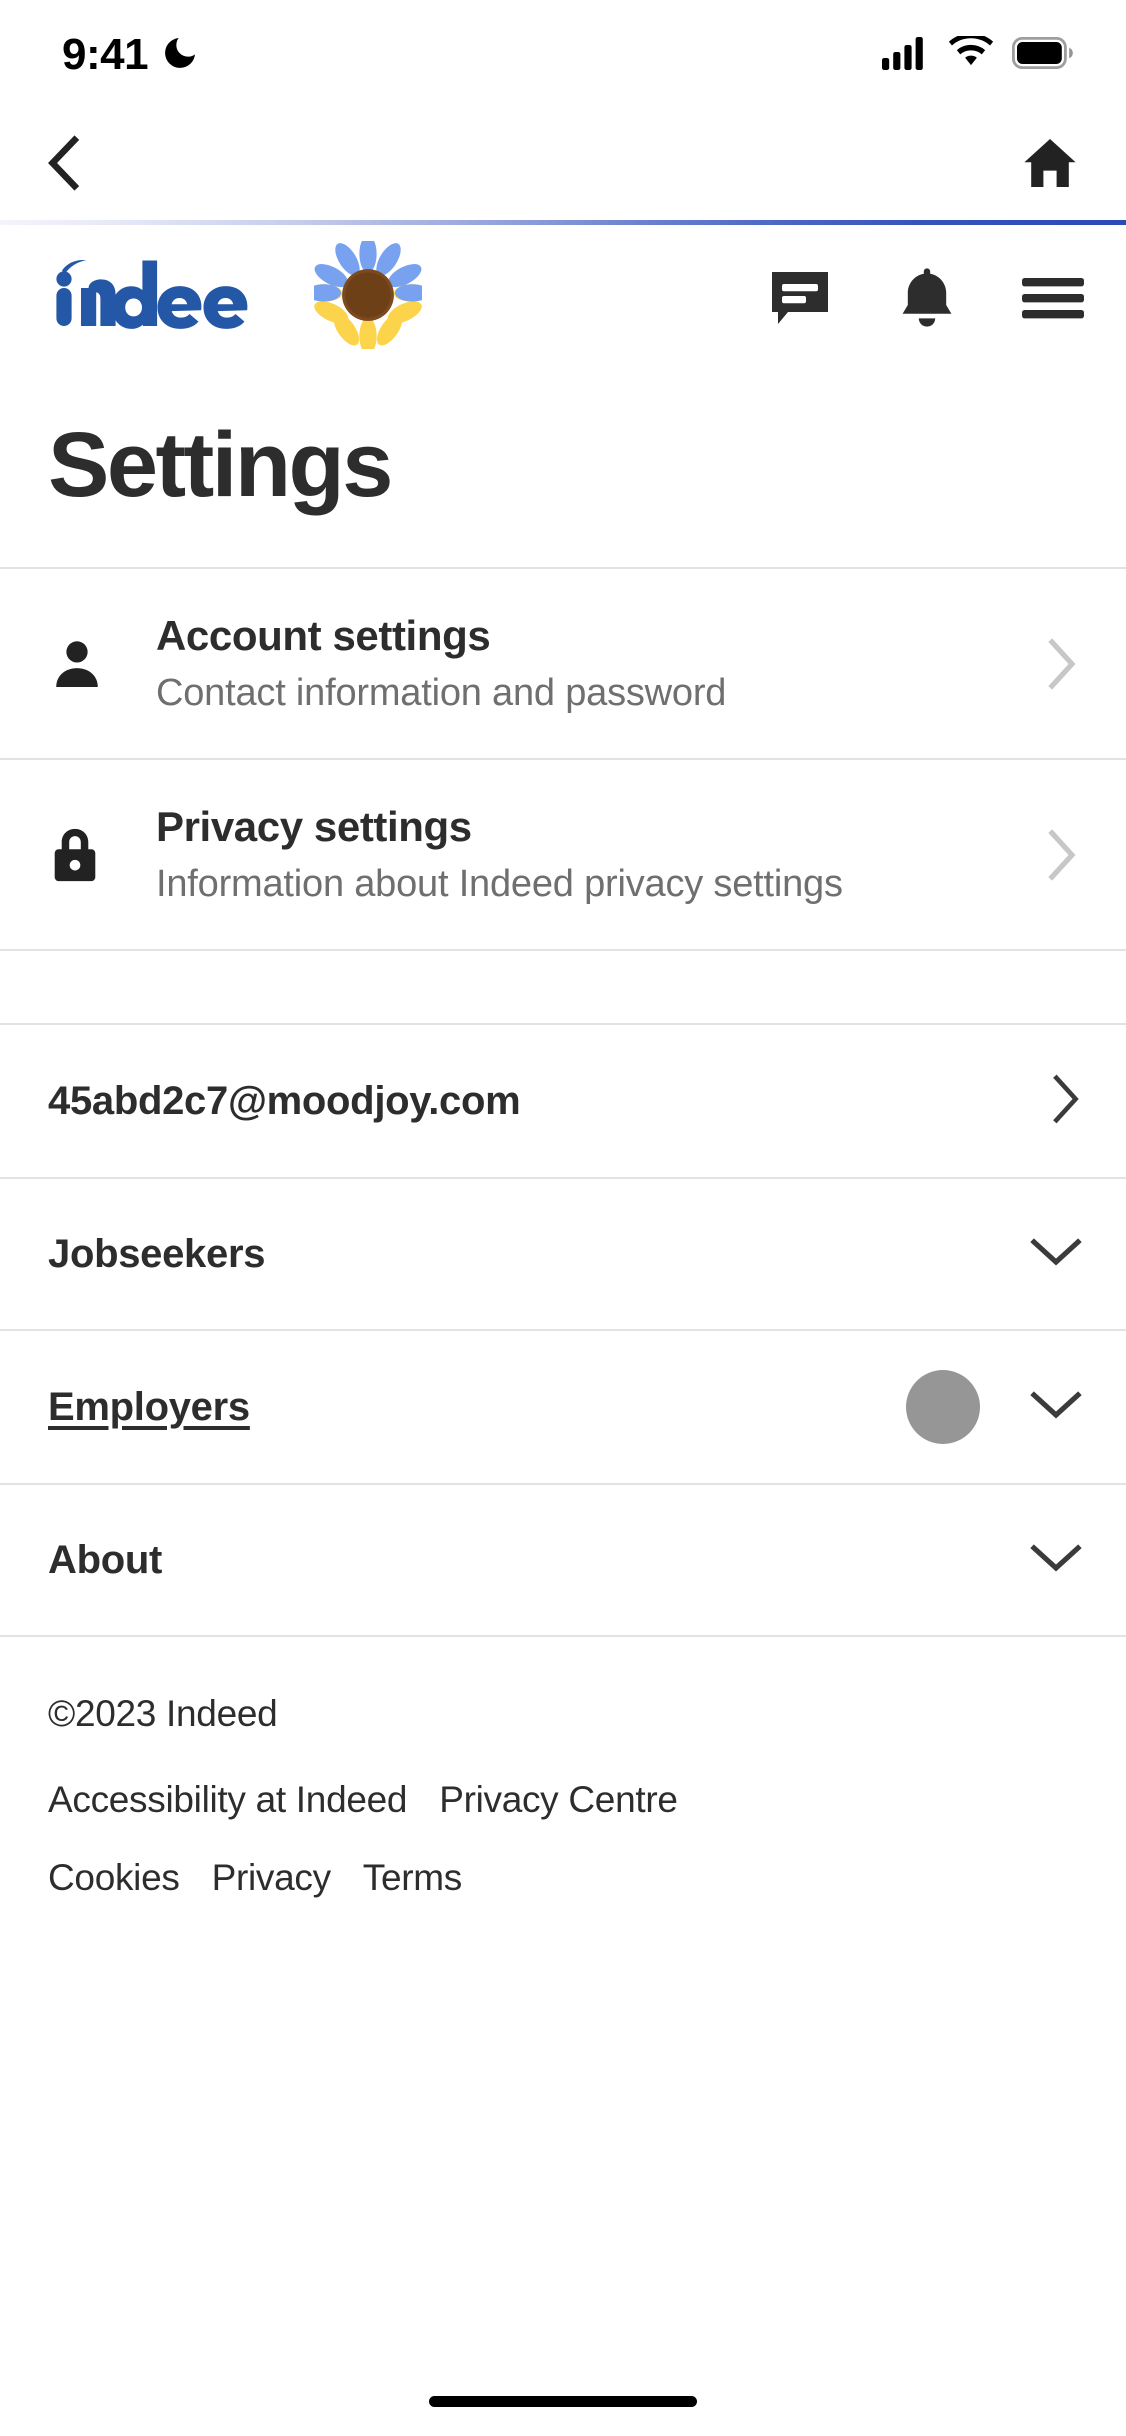 The width and height of the screenshot is (1126, 2436). I want to click on home-icon, so click(1050, 165).